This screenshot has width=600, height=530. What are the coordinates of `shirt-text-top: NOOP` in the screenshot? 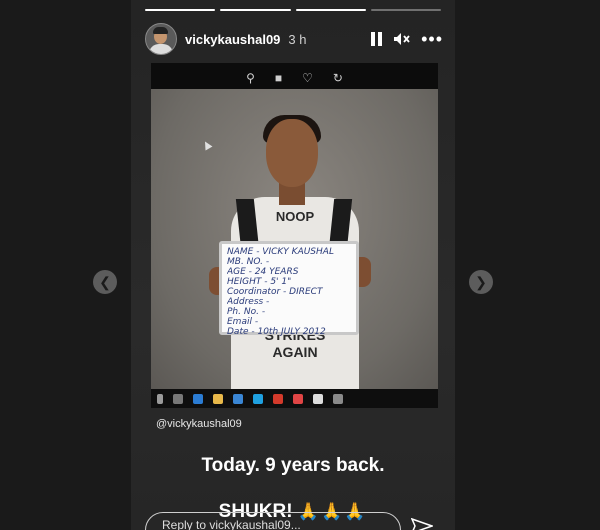 It's located at (295, 216).